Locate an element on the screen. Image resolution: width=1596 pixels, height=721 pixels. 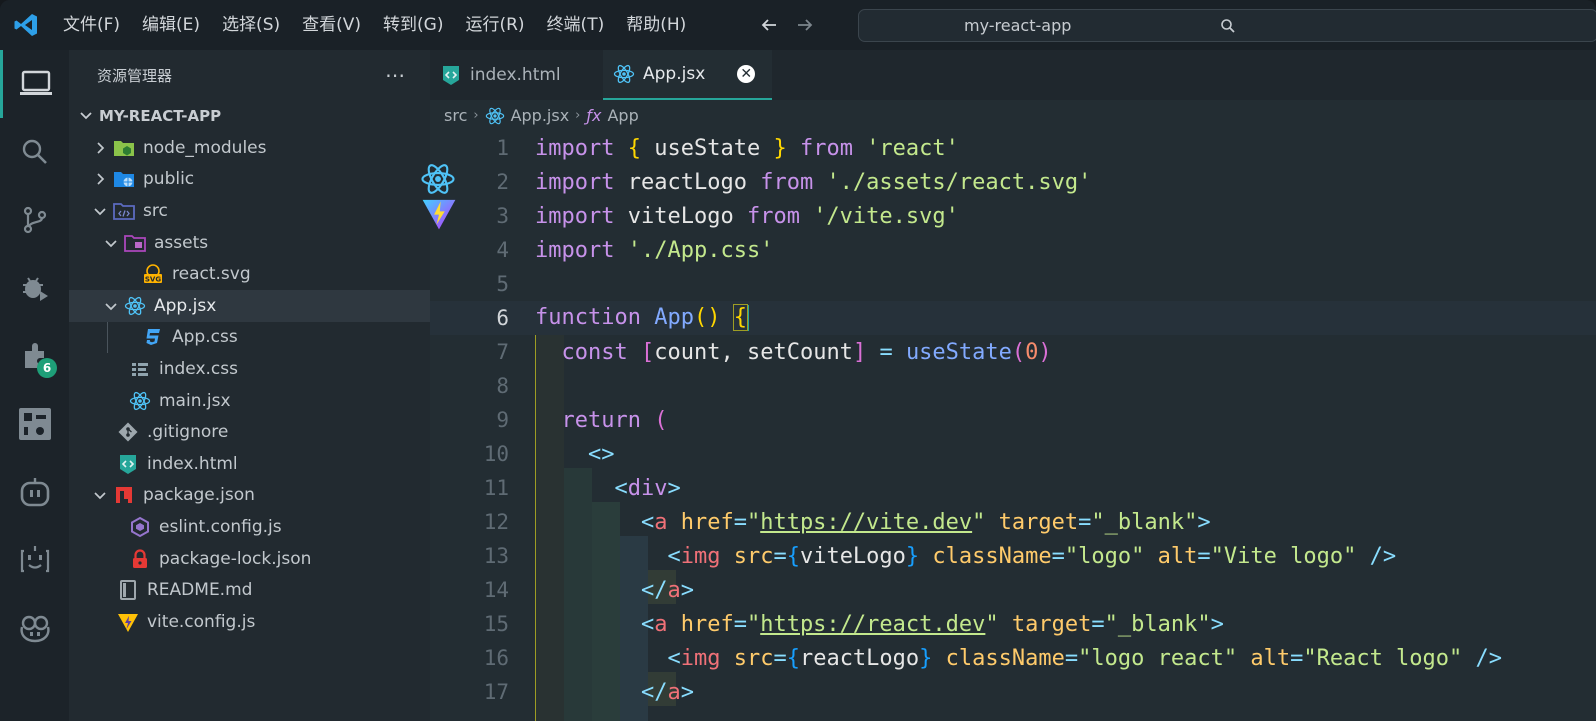
folder-src-icon is located at coordinates (124, 211).